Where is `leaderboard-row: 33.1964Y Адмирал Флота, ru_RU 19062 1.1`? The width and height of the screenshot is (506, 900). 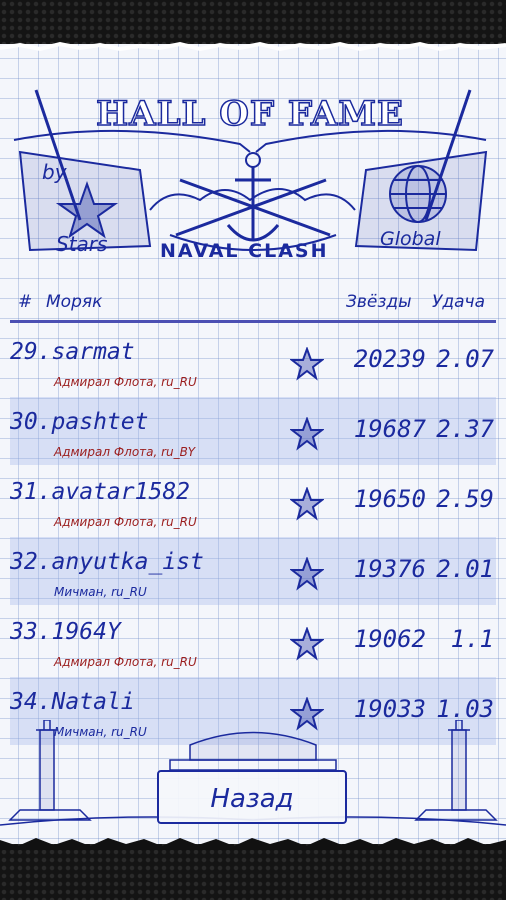
leaderboard-row: 33.1964Y Адмирал Флота, ru_RU 19062 1.1 is located at coordinates (253, 641).